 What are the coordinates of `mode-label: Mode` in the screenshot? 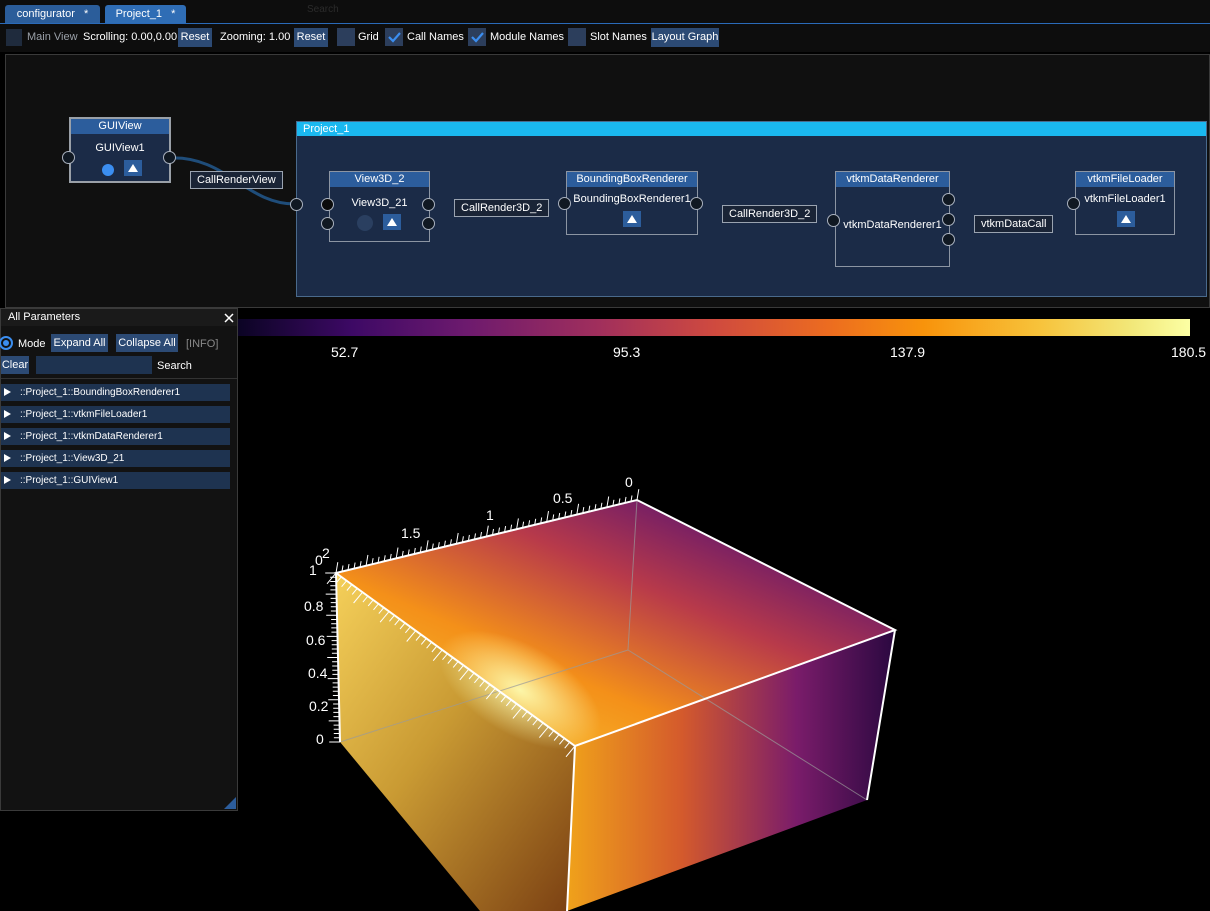 It's located at (32, 344).